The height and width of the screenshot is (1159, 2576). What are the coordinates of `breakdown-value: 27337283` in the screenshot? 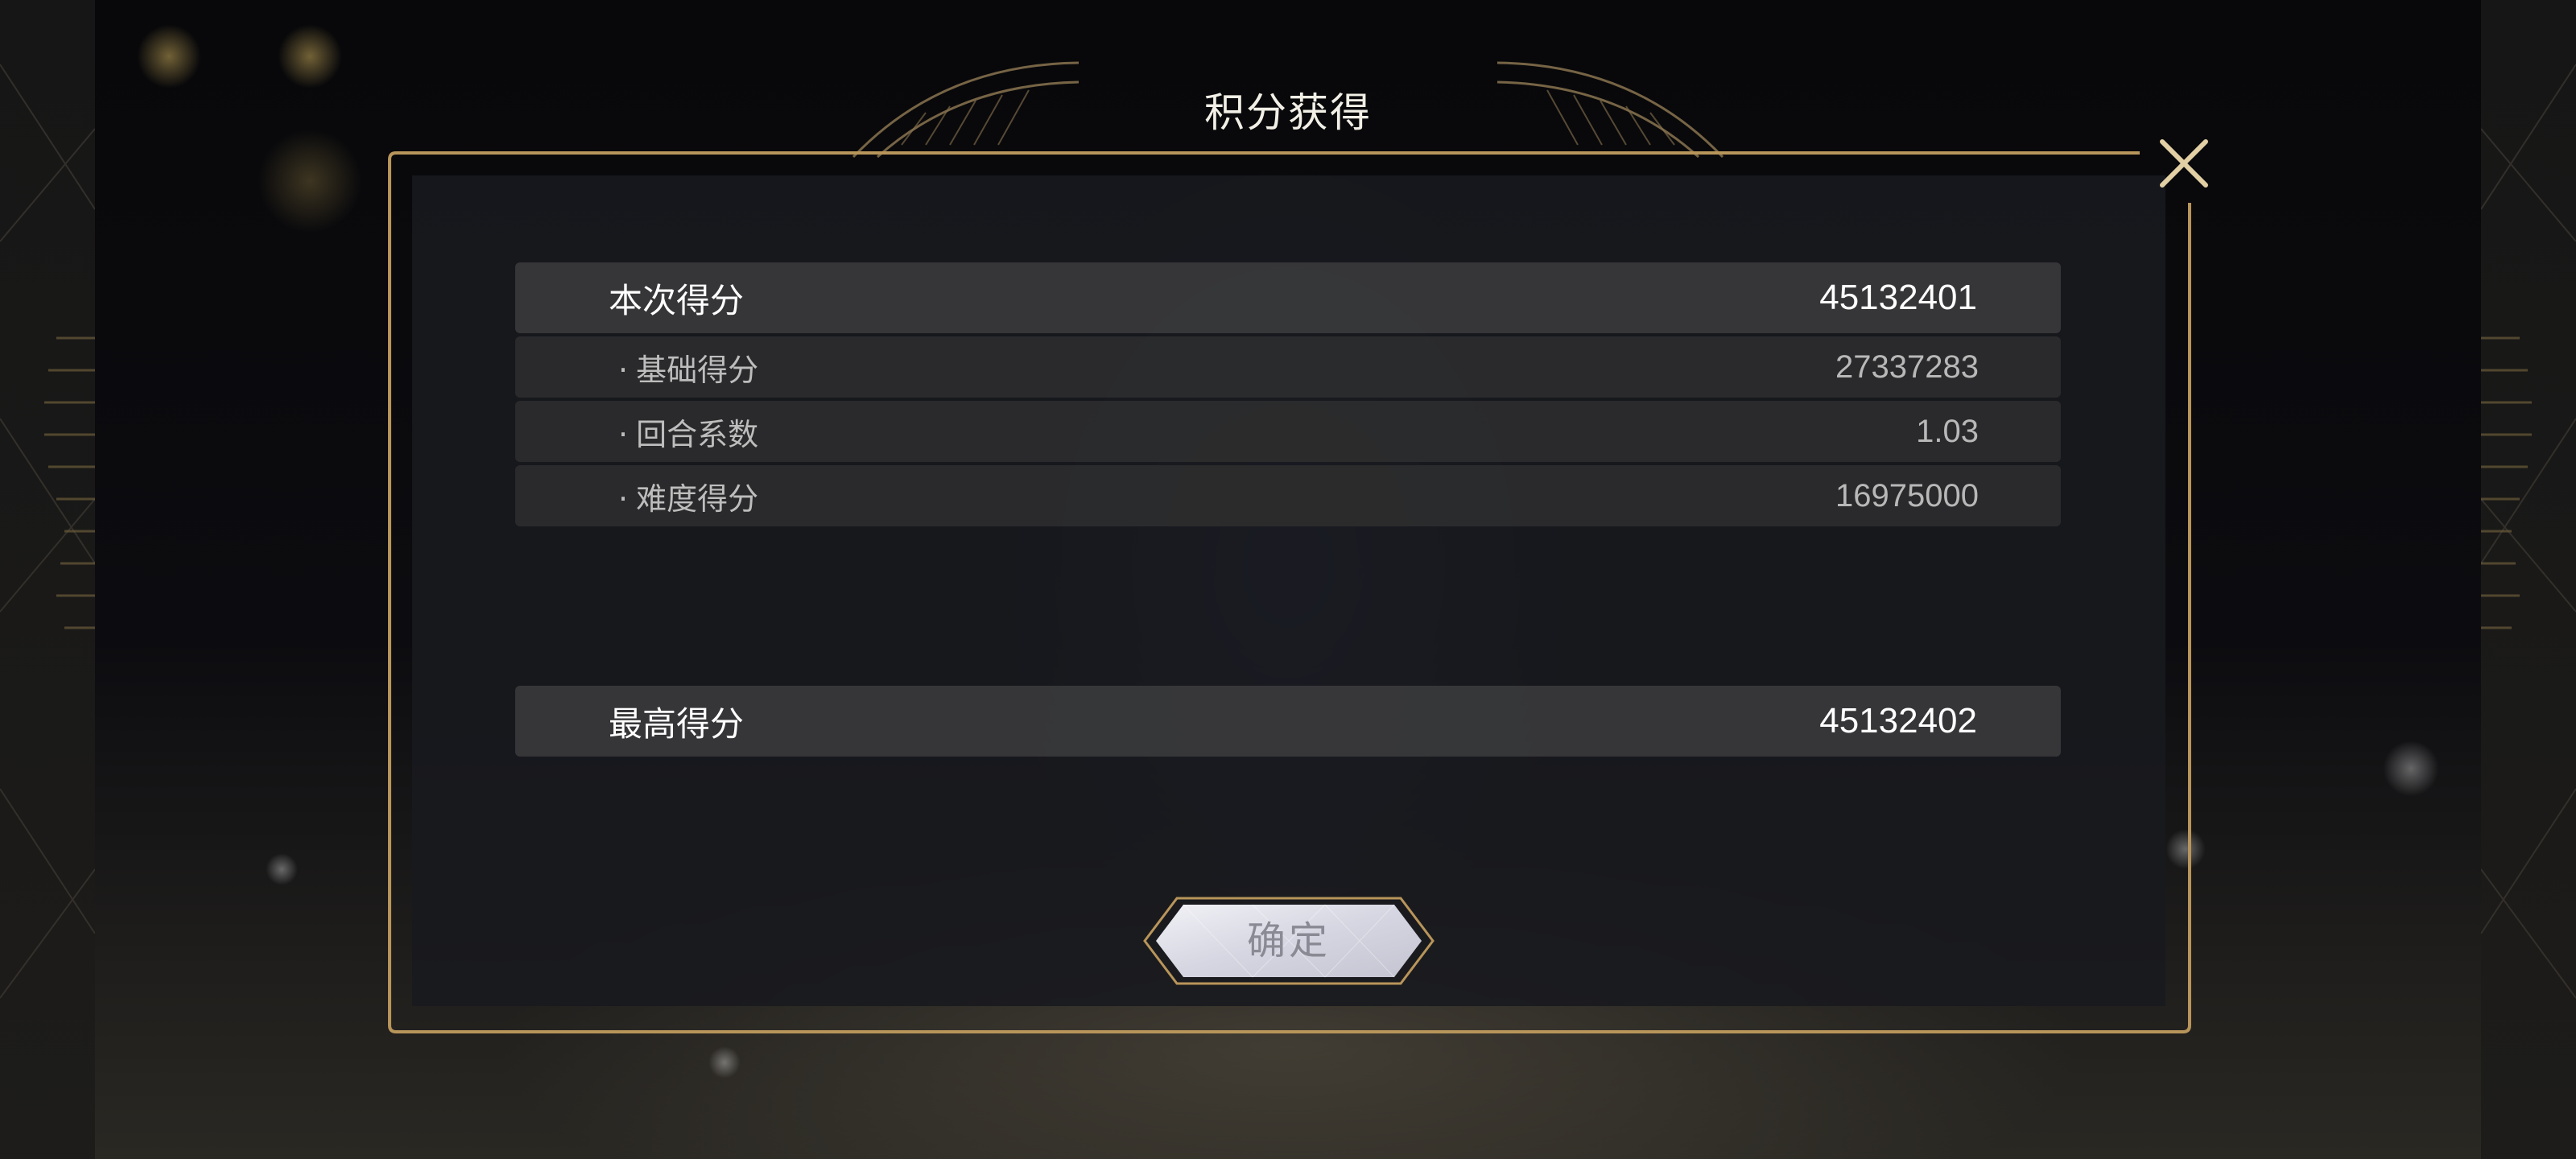 It's located at (1907, 367).